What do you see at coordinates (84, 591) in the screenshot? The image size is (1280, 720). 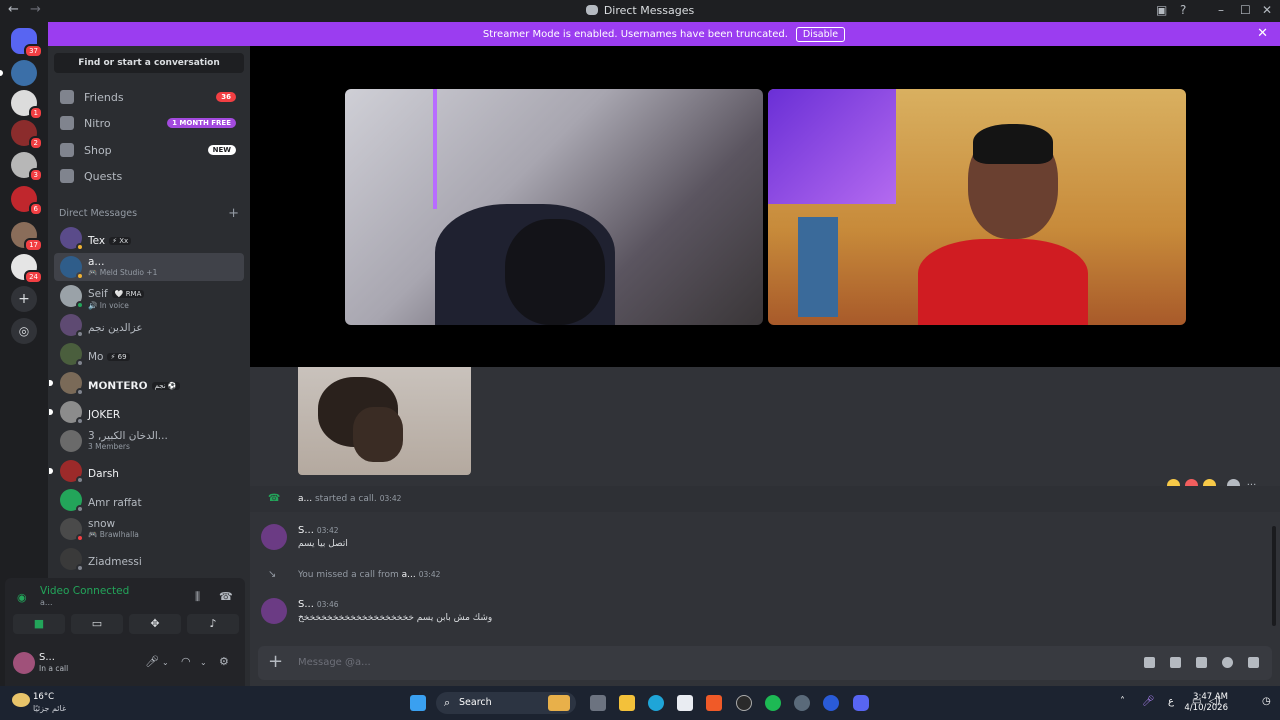 I see `voice-status: Video Connected` at bounding box center [84, 591].